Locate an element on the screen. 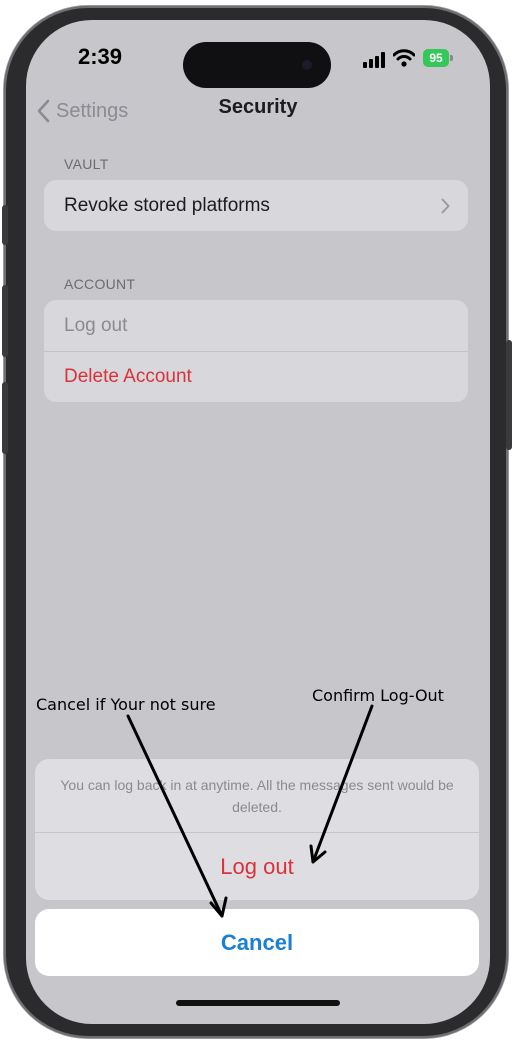  volume-down-button is located at coordinates (5, 418).